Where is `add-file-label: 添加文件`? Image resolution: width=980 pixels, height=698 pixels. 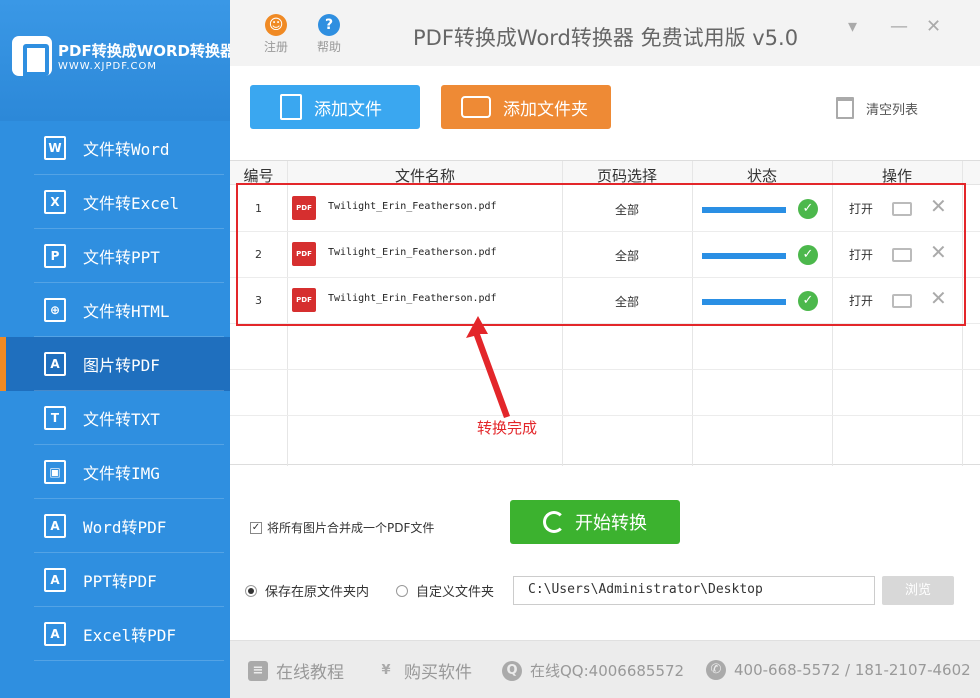 add-file-label: 添加文件 is located at coordinates (348, 109).